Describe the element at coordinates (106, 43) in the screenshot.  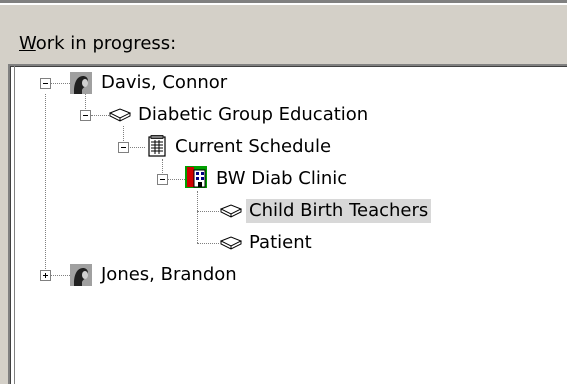
I see `label-text: ork in progress:` at that location.